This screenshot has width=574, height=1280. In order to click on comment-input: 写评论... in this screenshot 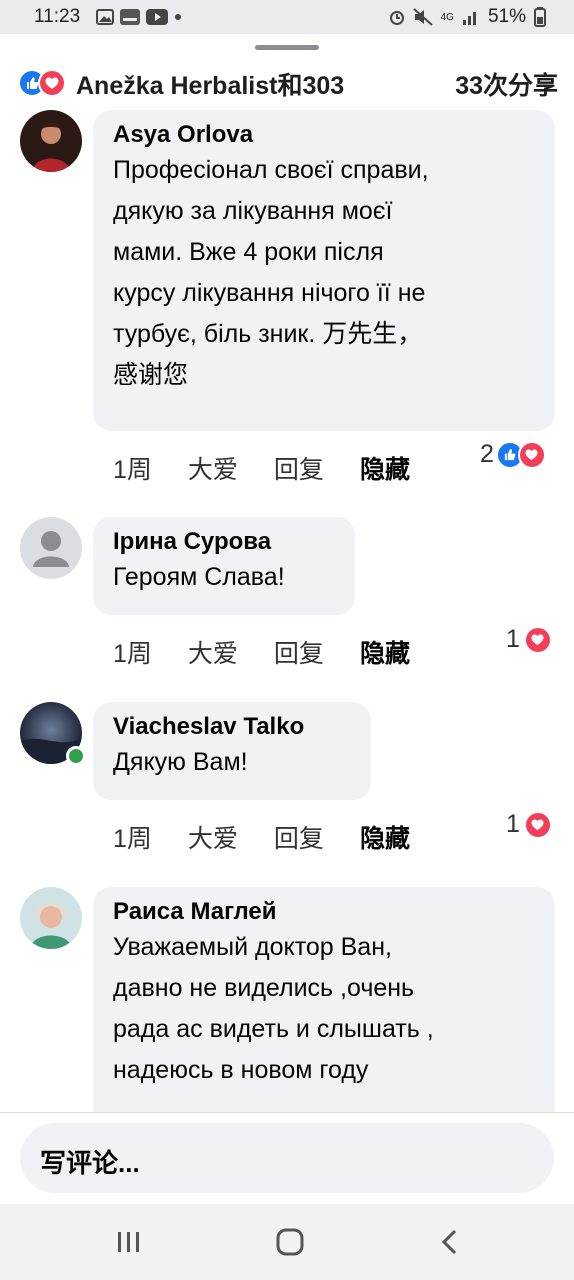, I will do `click(287, 1158)`.